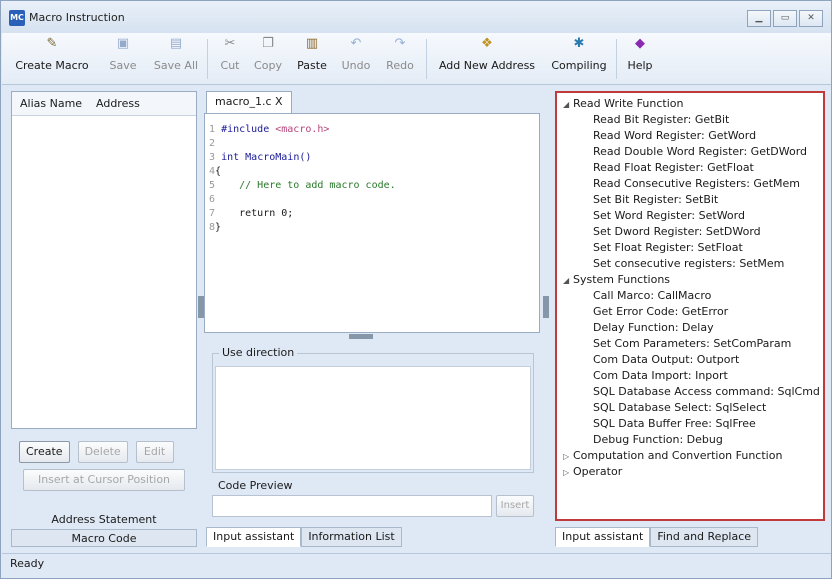 The image size is (832, 579). What do you see at coordinates (123, 55) in the screenshot?
I see `save-button: ▣ Save` at bounding box center [123, 55].